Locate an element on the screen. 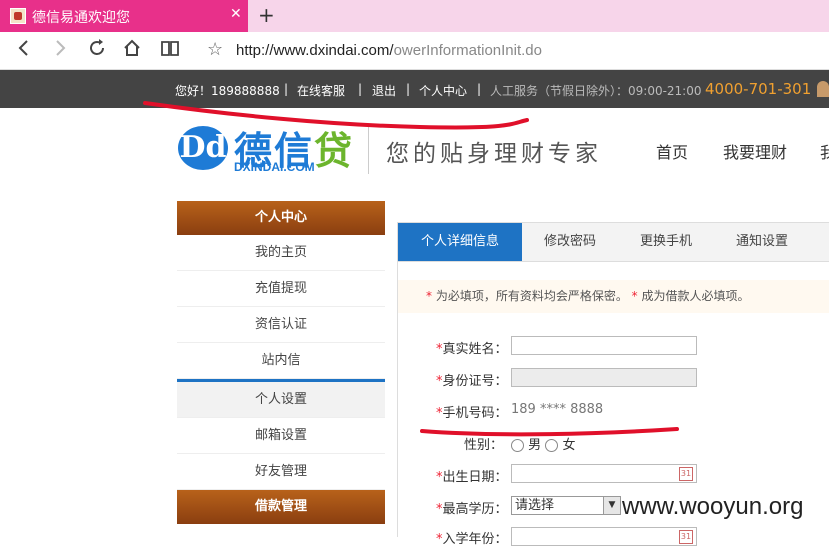 This screenshot has height=547, width=829. gender-female-radio is located at coordinates (552, 445).